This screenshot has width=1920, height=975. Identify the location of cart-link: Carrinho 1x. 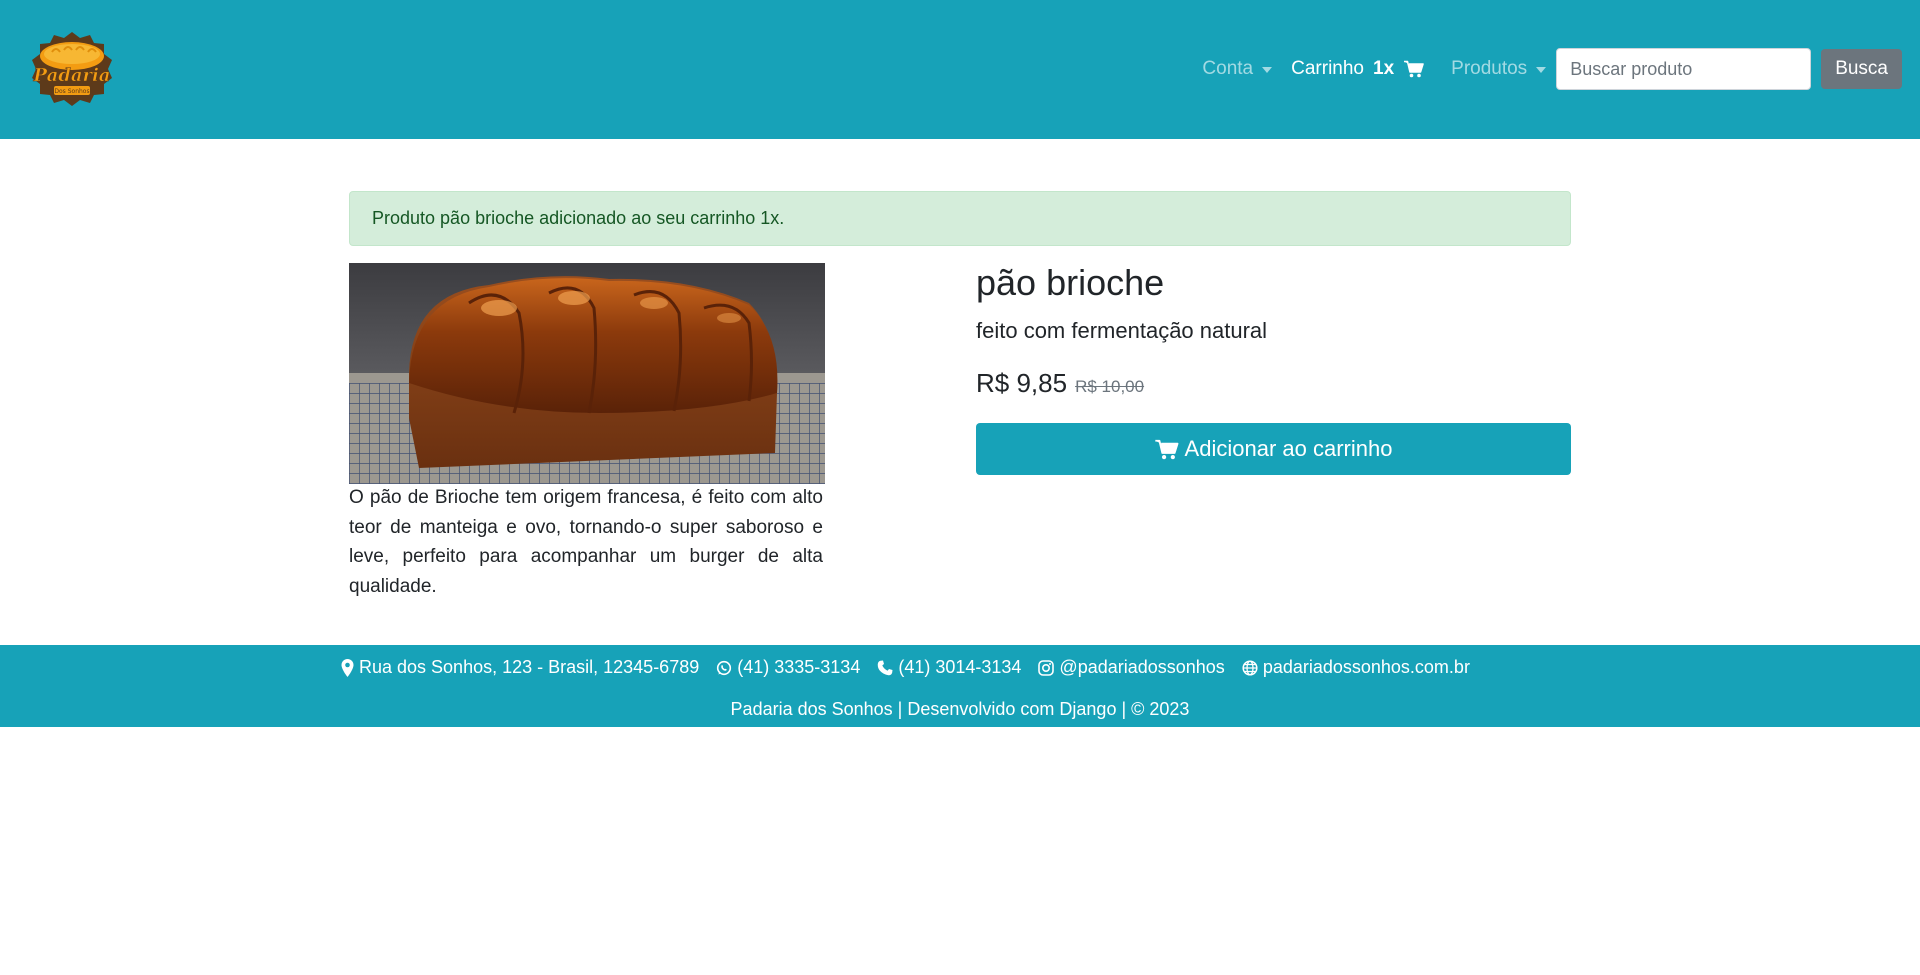
(1357, 69).